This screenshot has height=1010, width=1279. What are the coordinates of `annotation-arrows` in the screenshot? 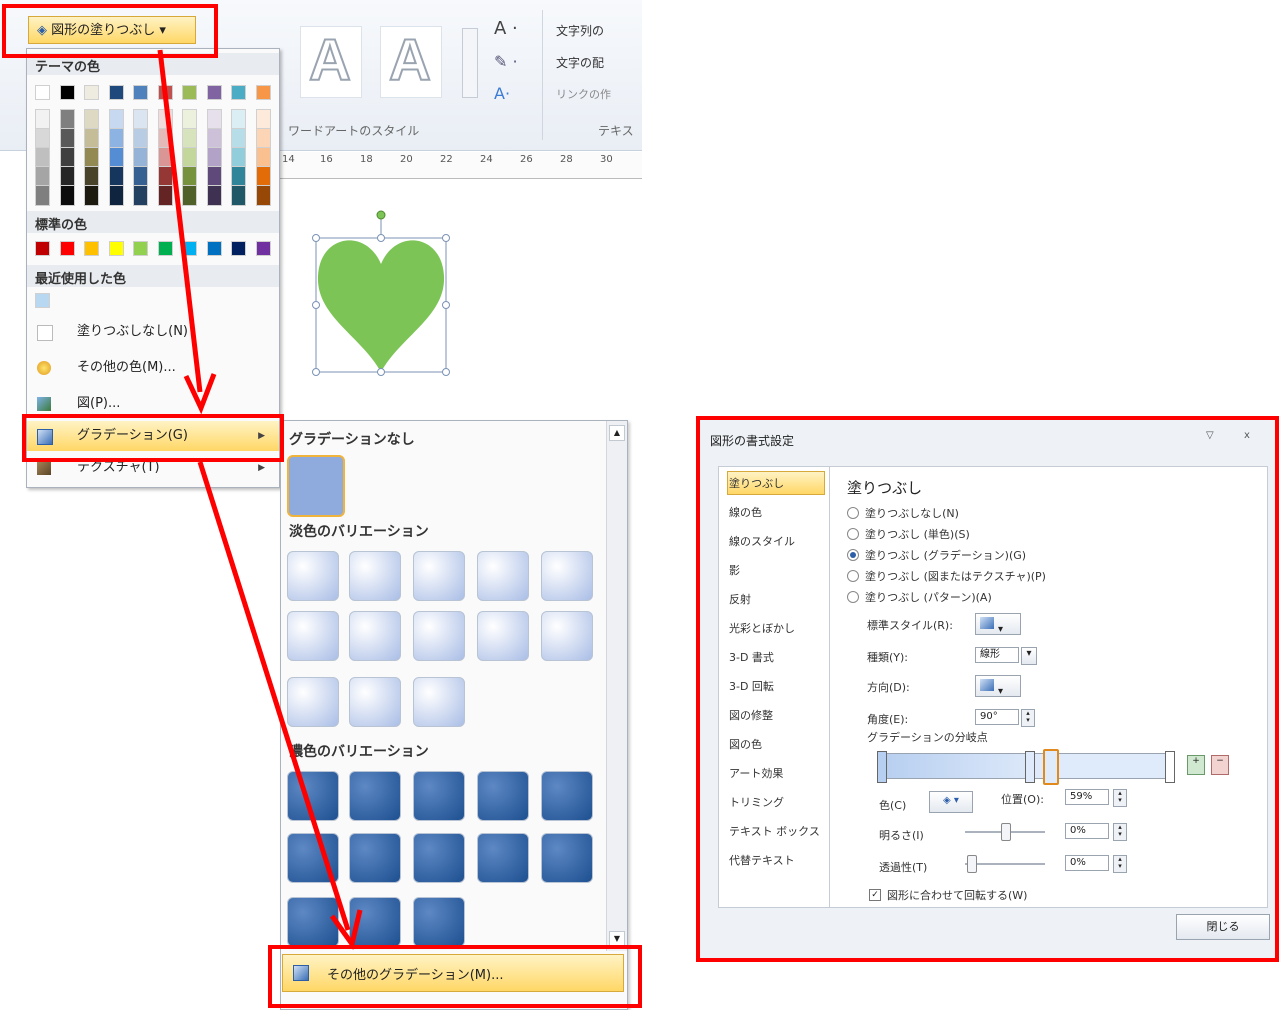 It's located at (260, 499).